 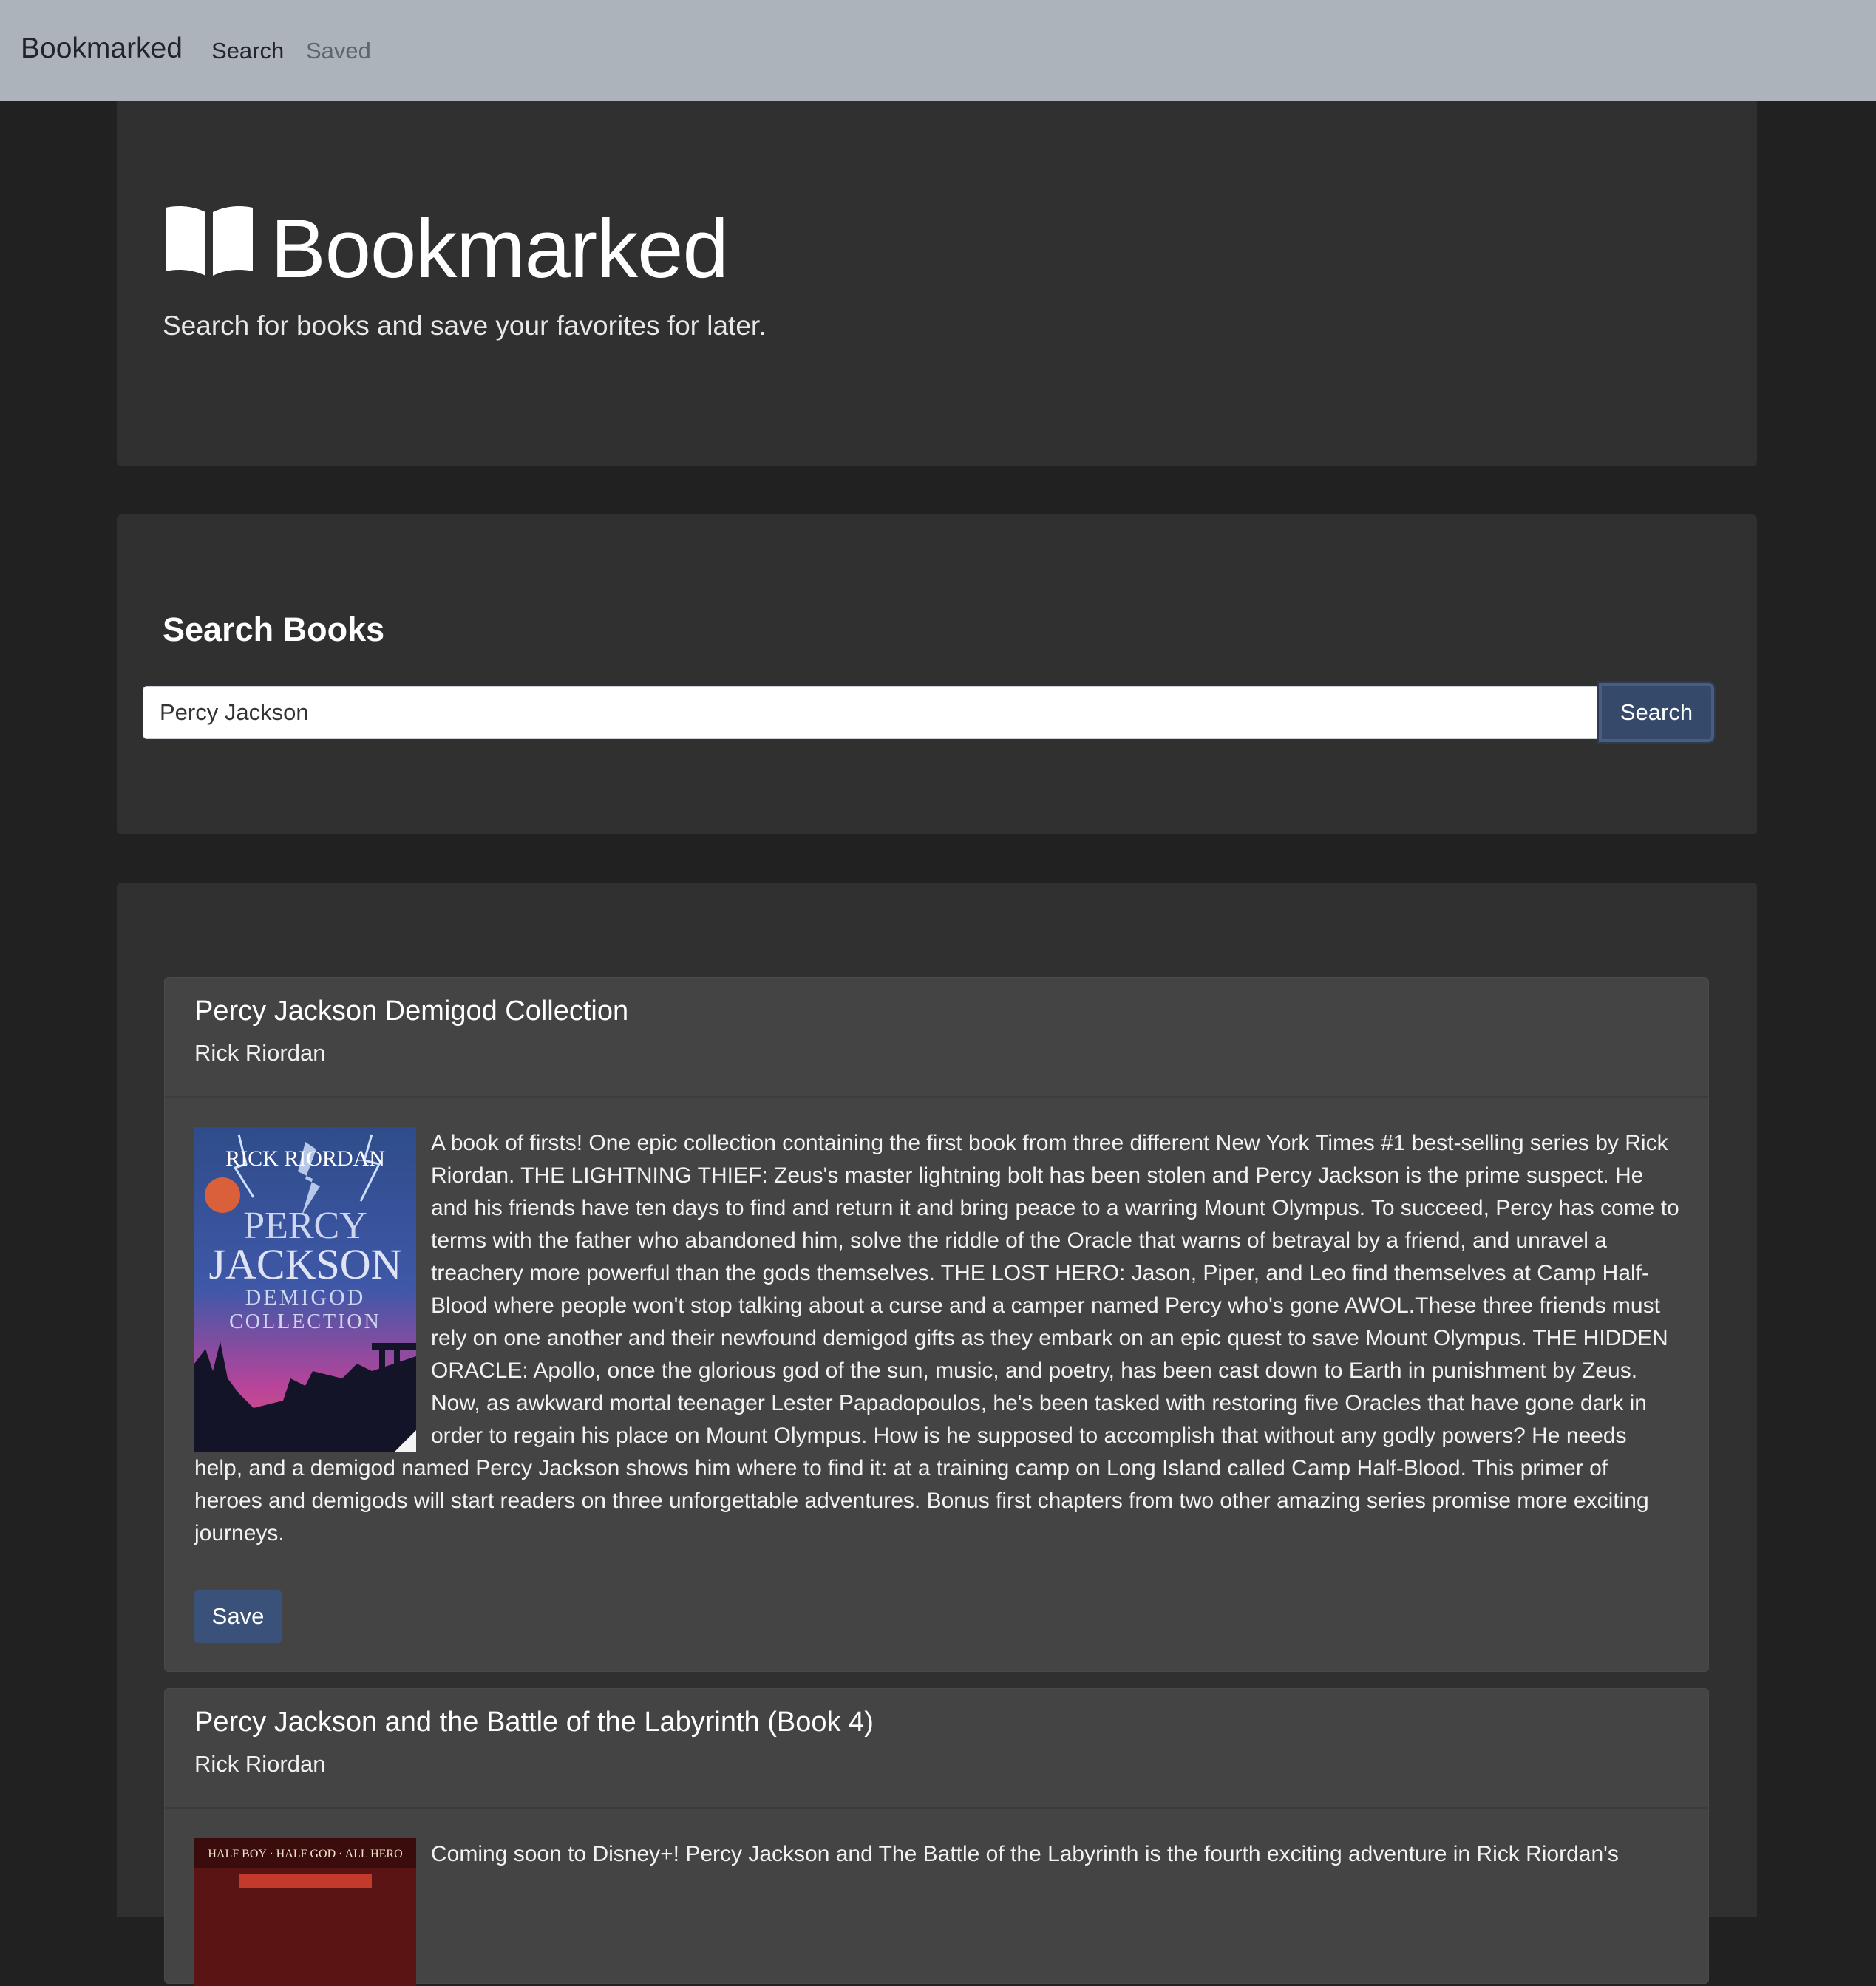 What do you see at coordinates (305, 1912) in the screenshot?
I see `book-cover-image: HALF BOY · HALF GOD · ALL HERO` at bounding box center [305, 1912].